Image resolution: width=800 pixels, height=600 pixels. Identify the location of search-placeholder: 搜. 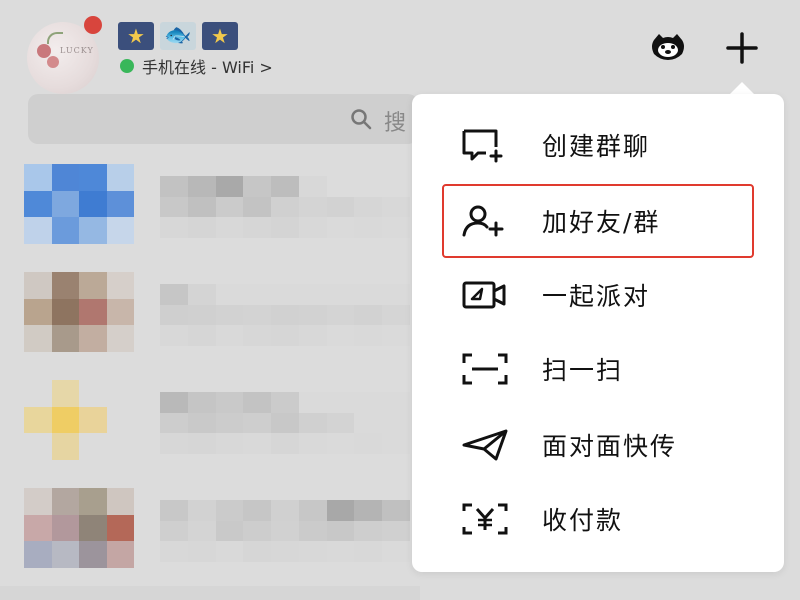
(395, 123).